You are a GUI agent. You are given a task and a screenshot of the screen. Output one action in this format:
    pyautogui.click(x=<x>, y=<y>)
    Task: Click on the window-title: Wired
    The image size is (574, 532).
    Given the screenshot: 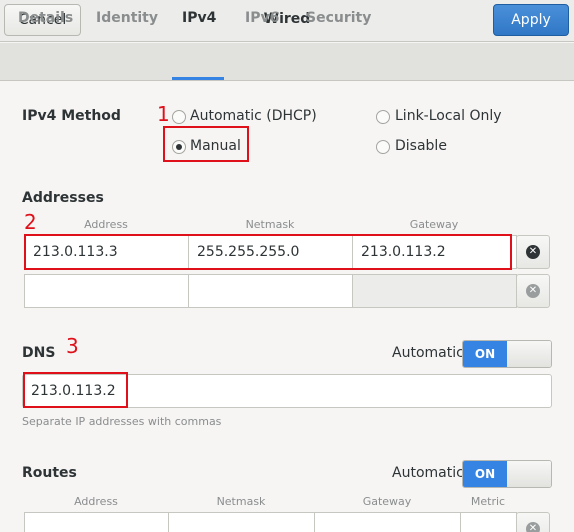 What is the action you would take?
    pyautogui.click(x=287, y=19)
    